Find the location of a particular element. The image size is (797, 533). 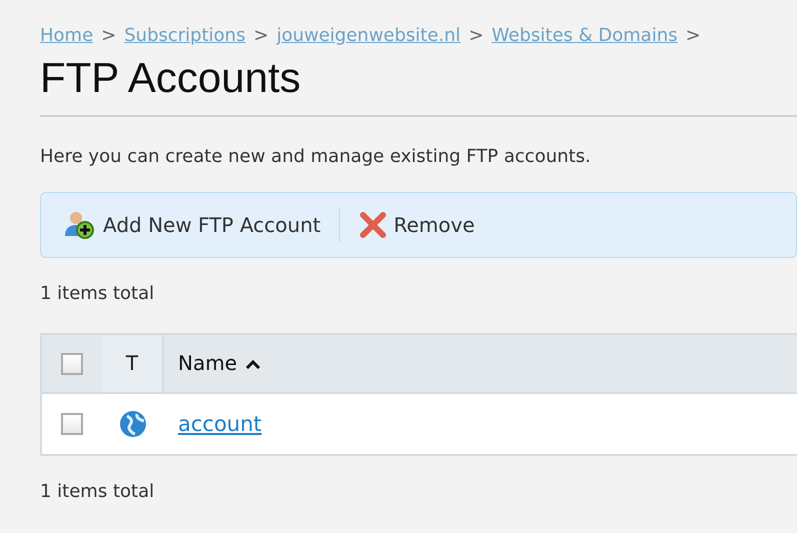

remove-button: Remove is located at coordinates (416, 225).